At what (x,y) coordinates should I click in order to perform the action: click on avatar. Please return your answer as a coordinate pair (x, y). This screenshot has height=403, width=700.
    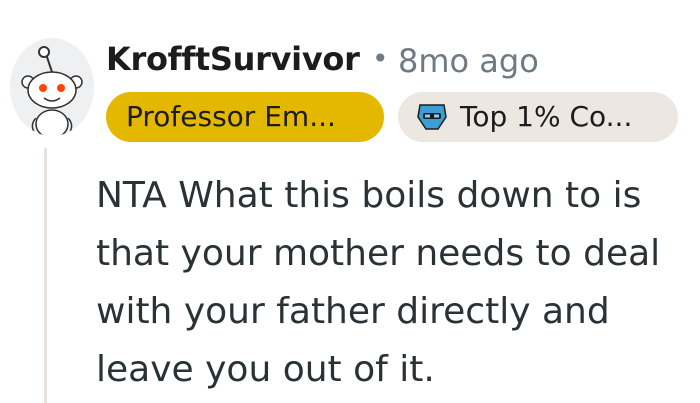
    Looking at the image, I should click on (52, 87).